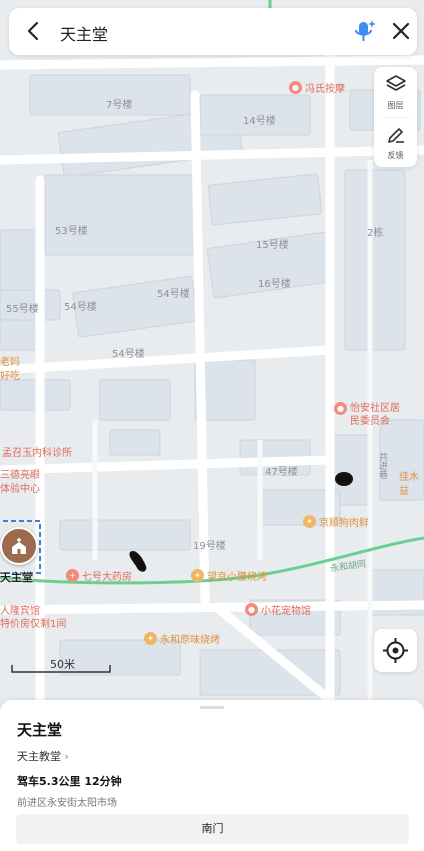  What do you see at coordinates (67, 803) in the screenshot?
I see `place-address: 前进区永安街太阳市场` at bounding box center [67, 803].